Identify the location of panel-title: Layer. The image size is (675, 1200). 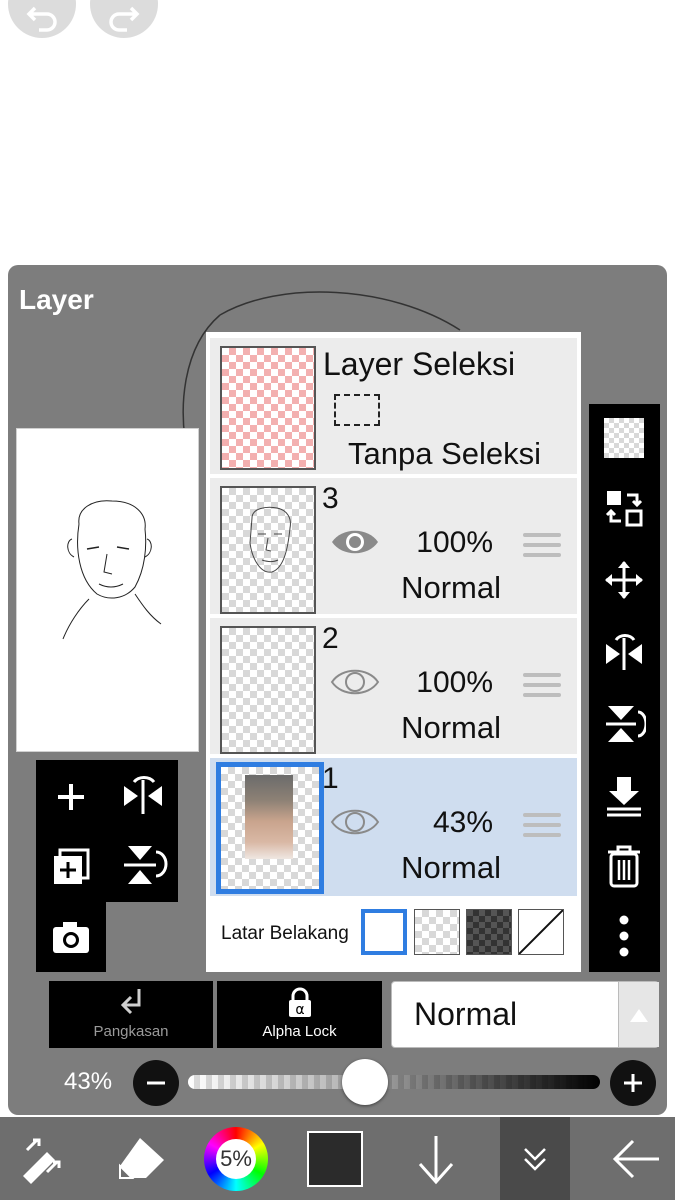
(56, 299).